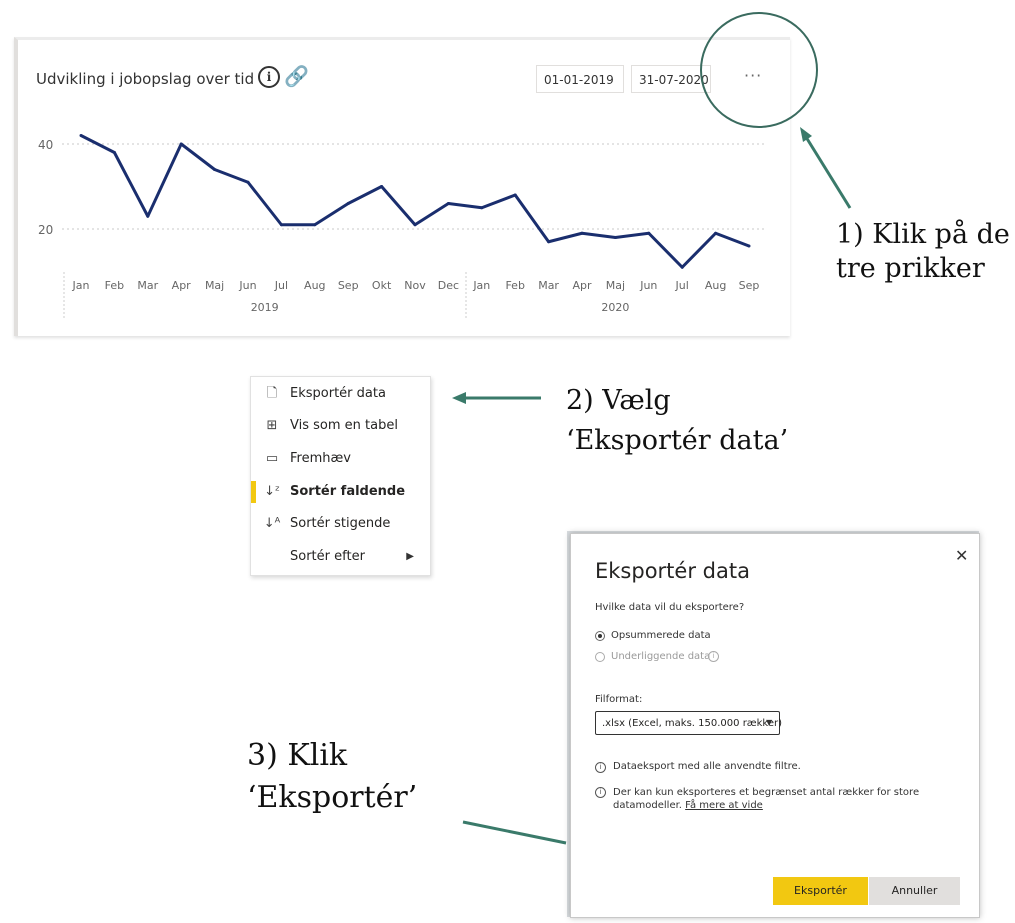 The image size is (1015, 923). What do you see at coordinates (332, 777) in the screenshot?
I see `annotation-step3: 3) Klik ‘Eksportér’` at bounding box center [332, 777].